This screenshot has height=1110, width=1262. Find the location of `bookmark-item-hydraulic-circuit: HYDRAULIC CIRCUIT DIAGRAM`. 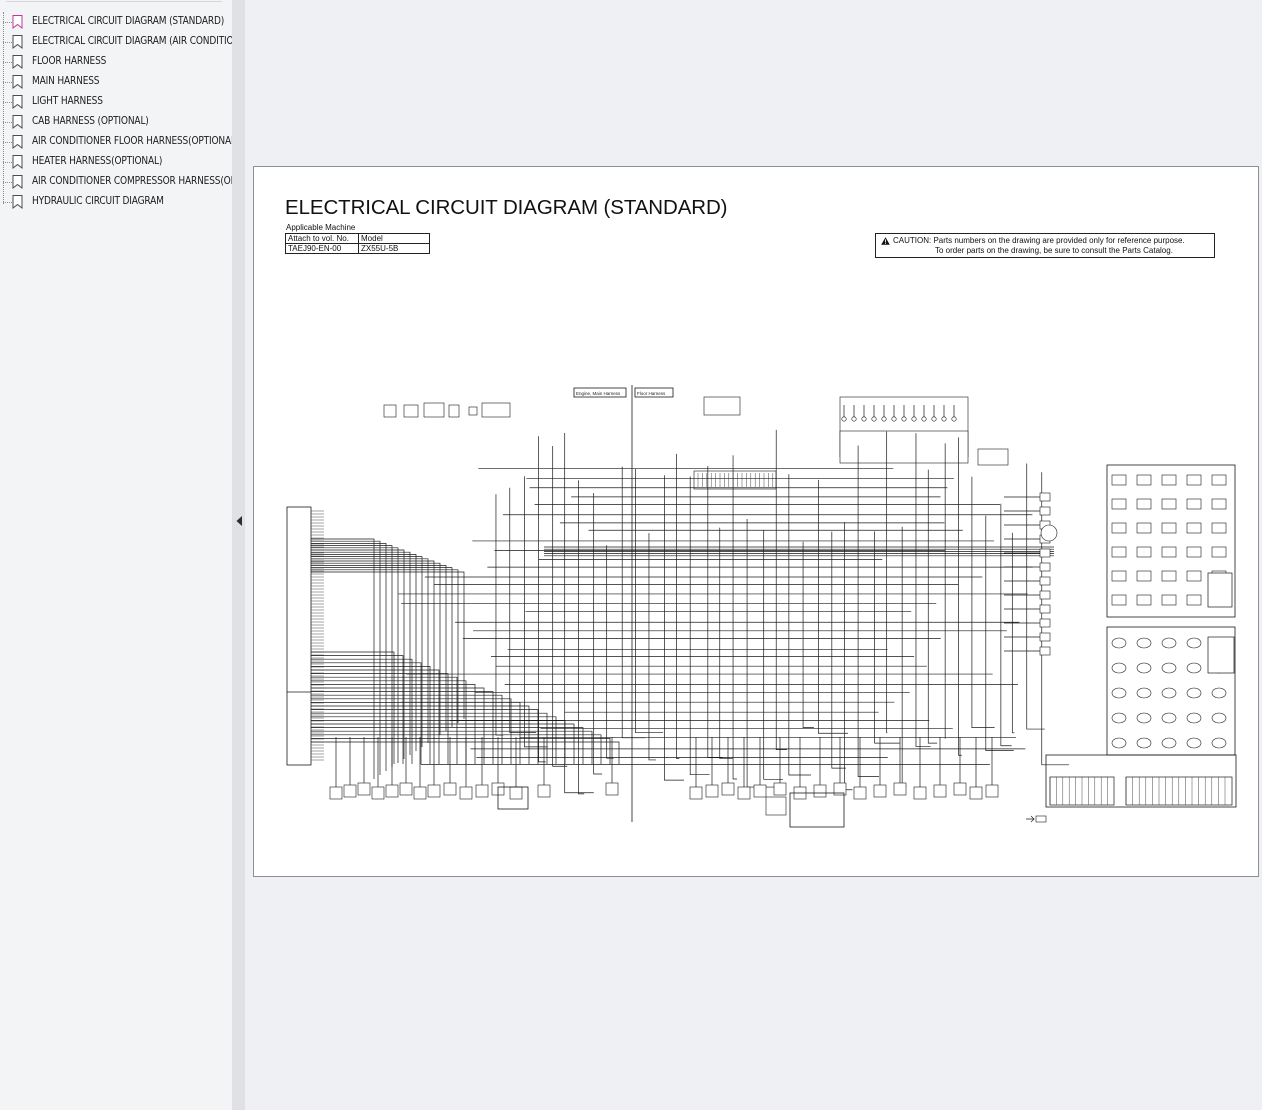

bookmark-item-hydraulic-circuit: HYDRAULIC CIRCUIT DIAGRAM is located at coordinates (116, 202).